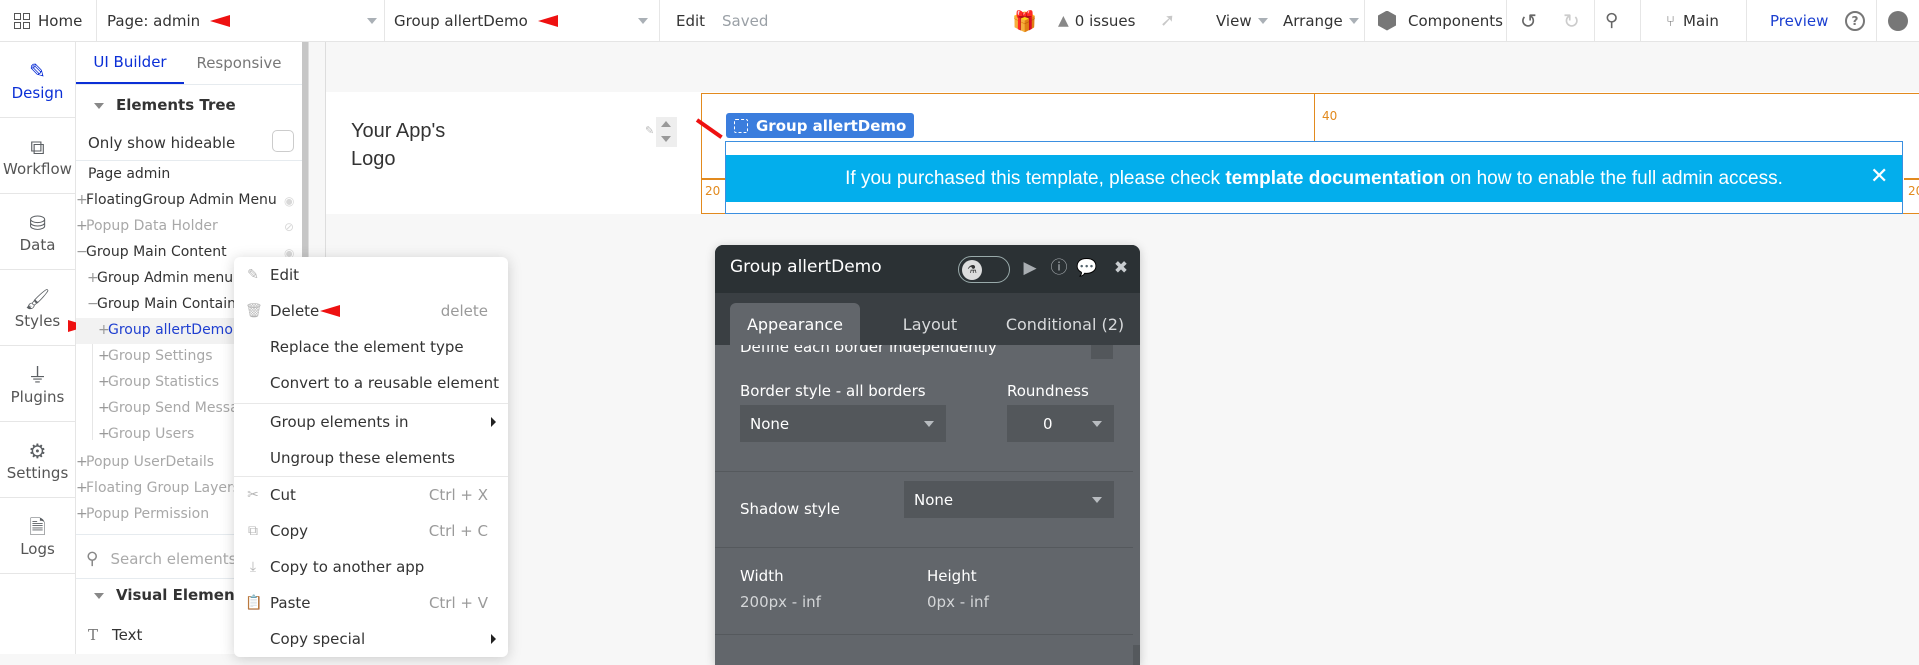 This screenshot has height=665, width=1919. What do you see at coordinates (1086, 268) in the screenshot?
I see `comment-icon: 💬` at bounding box center [1086, 268].